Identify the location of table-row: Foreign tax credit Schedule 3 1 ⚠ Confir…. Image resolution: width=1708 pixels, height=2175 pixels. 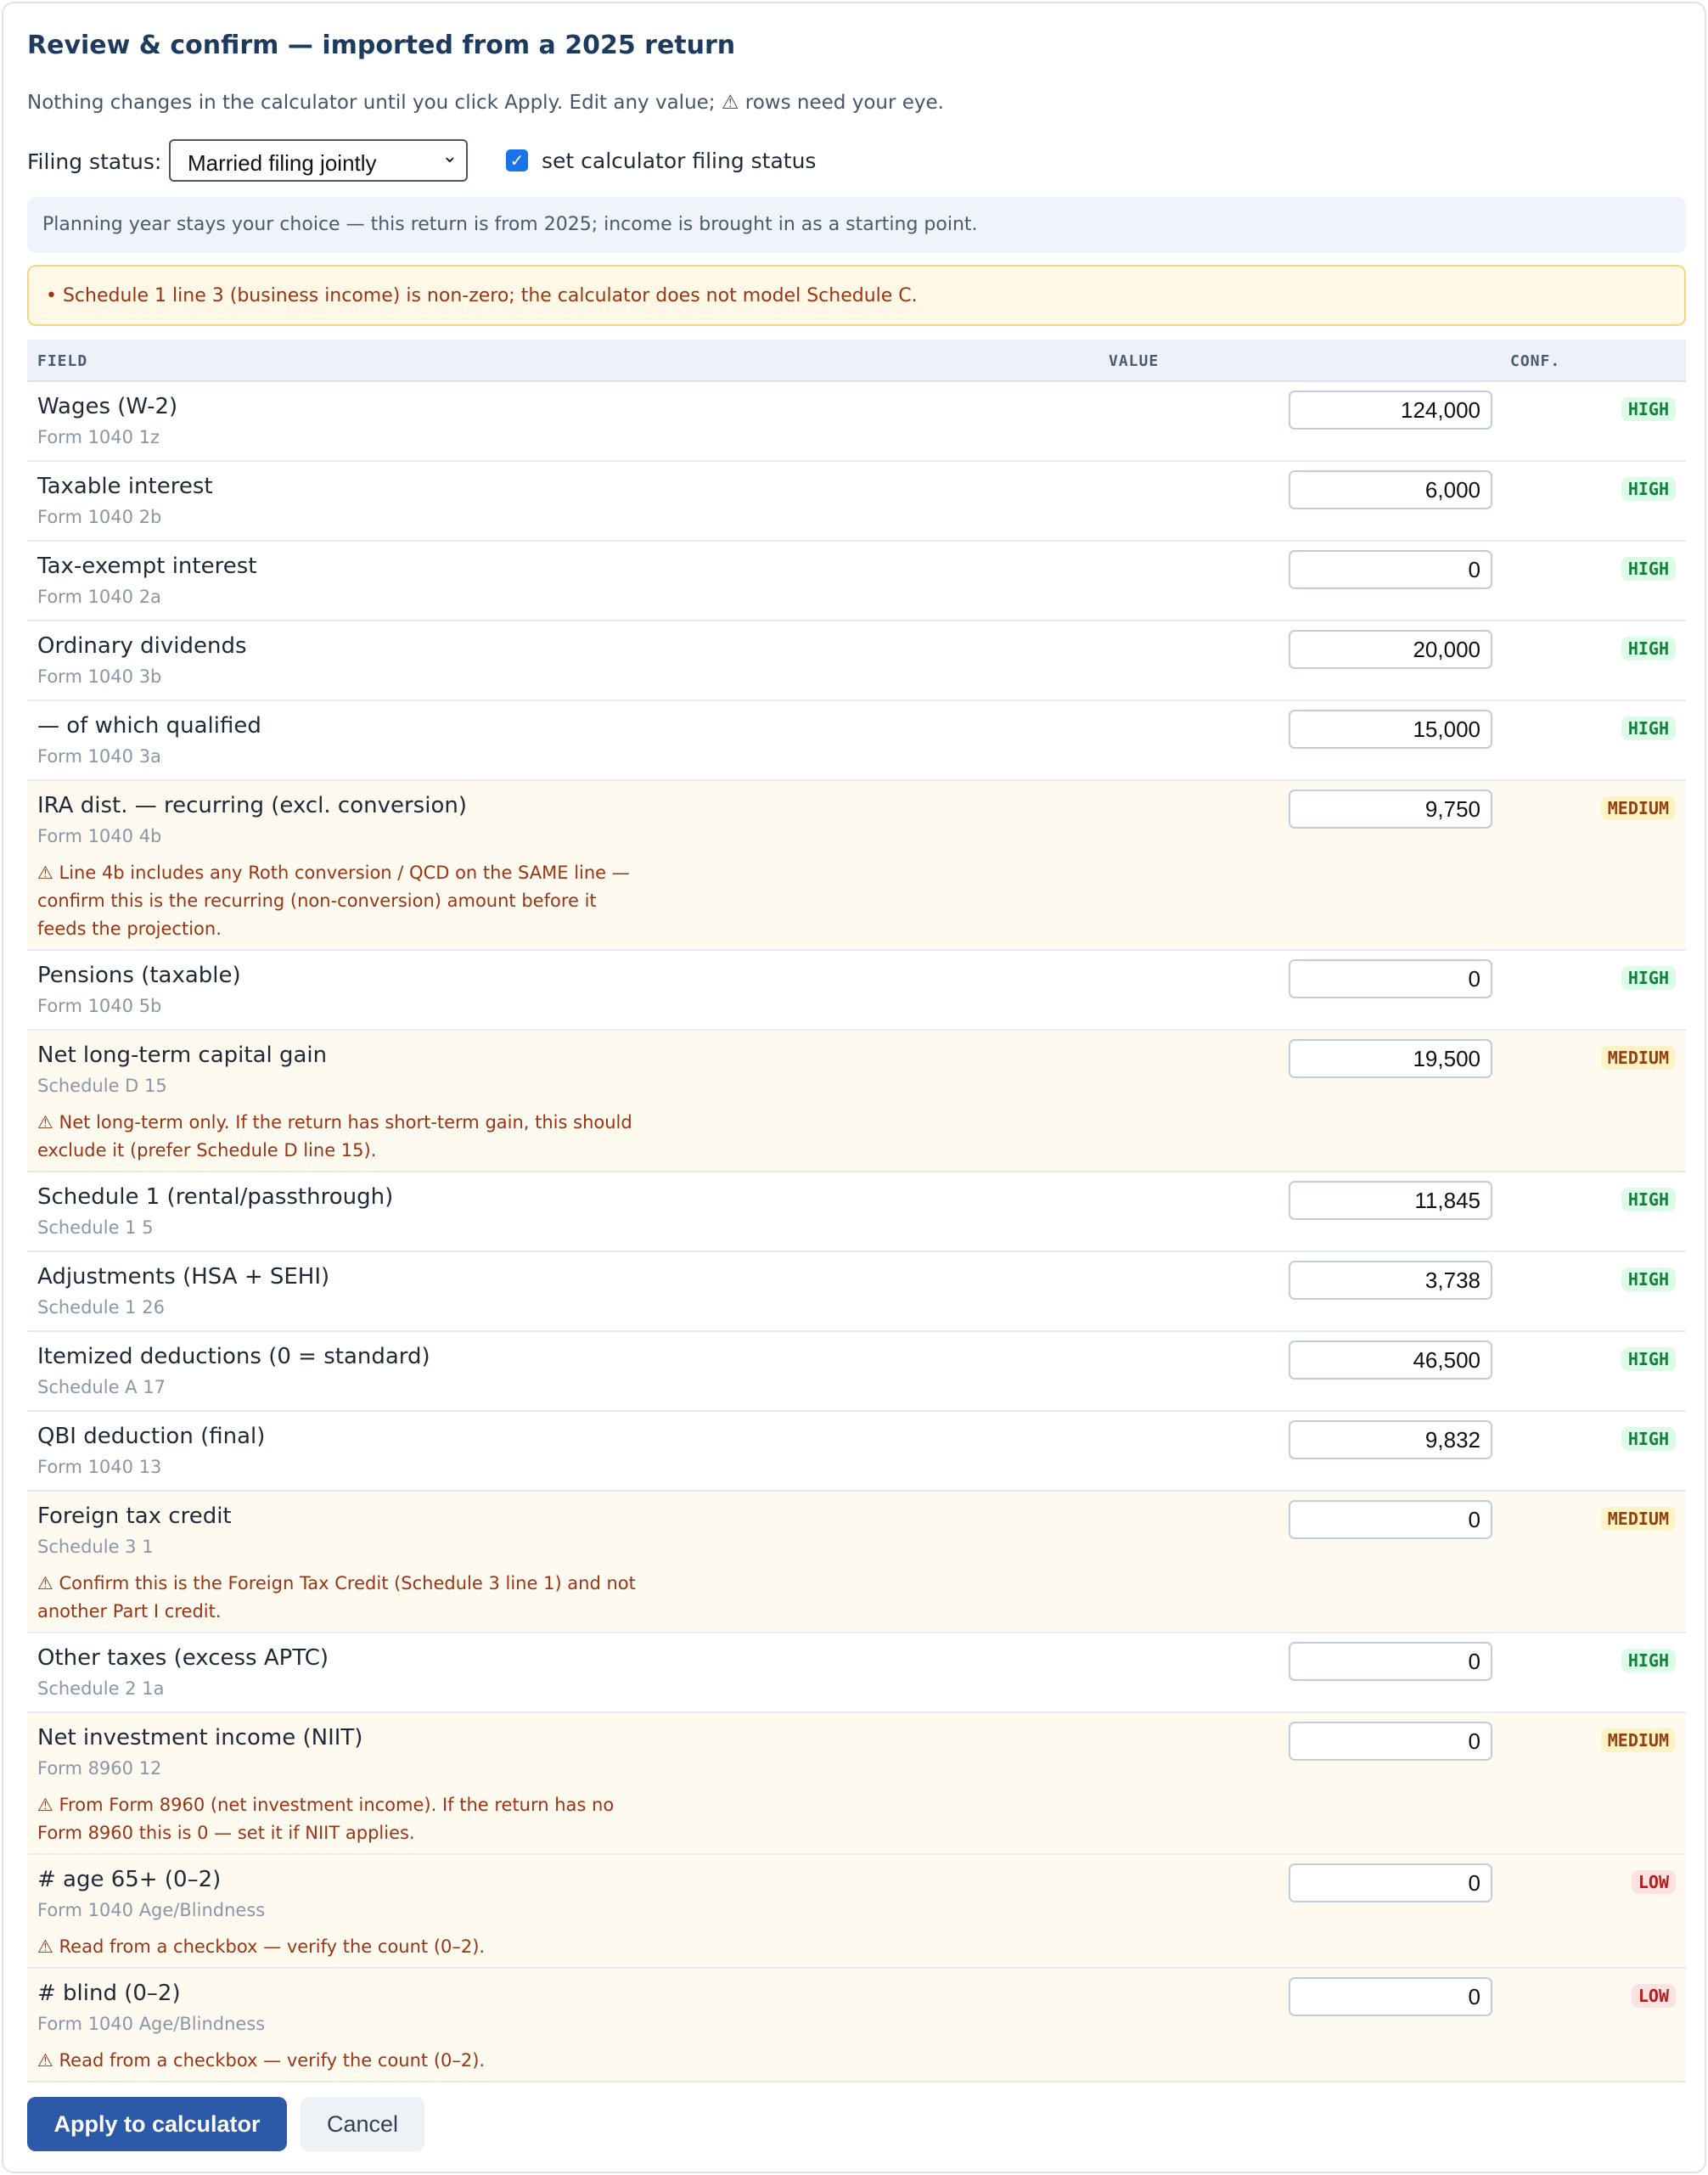
(856, 1563).